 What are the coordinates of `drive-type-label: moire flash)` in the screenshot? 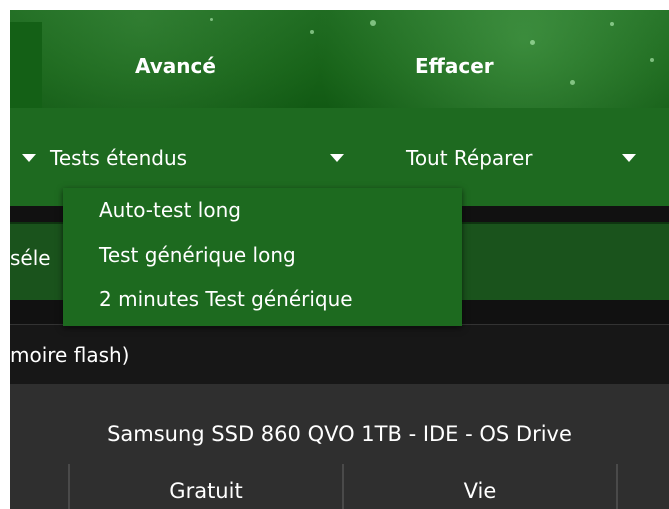 It's located at (70, 355).